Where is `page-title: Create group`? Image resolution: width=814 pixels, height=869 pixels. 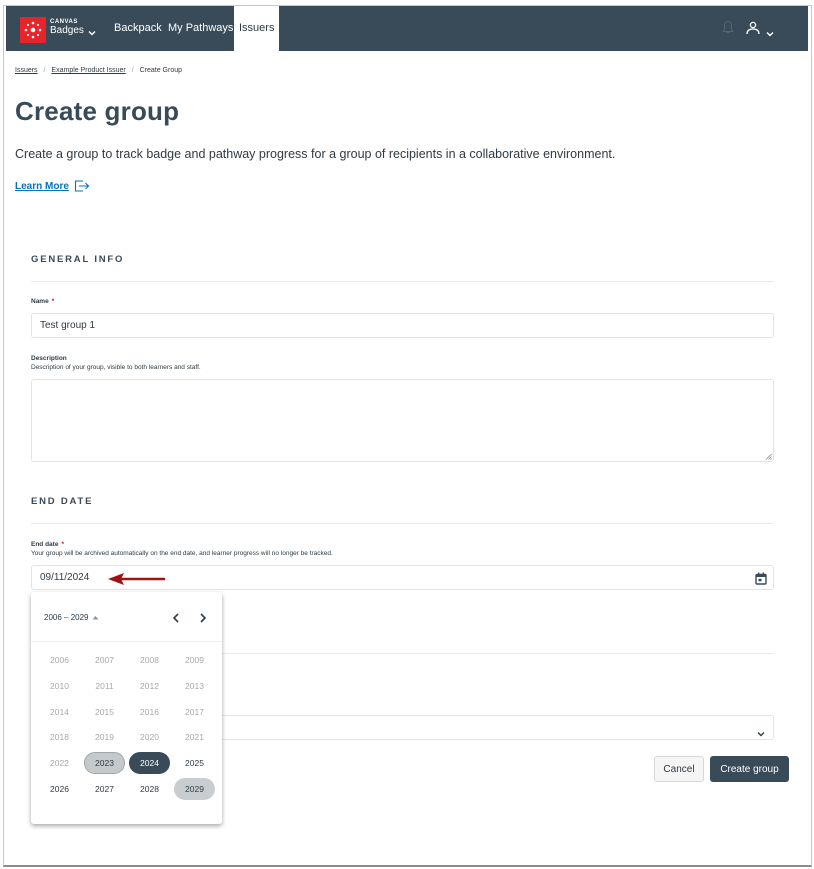
page-title: Create group is located at coordinates (97, 111).